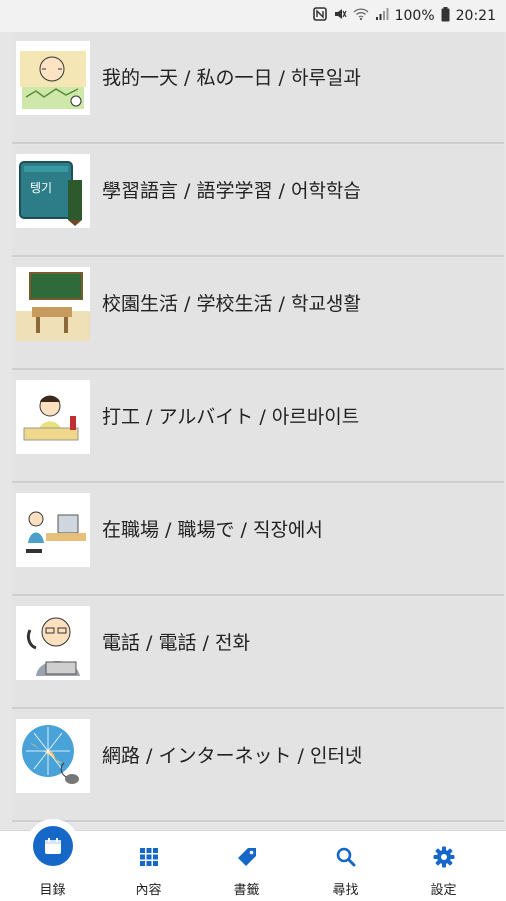 This screenshot has height=901, width=506. I want to click on list-item: 校園生活 / 学校生活 / 학교생활, so click(258, 314).